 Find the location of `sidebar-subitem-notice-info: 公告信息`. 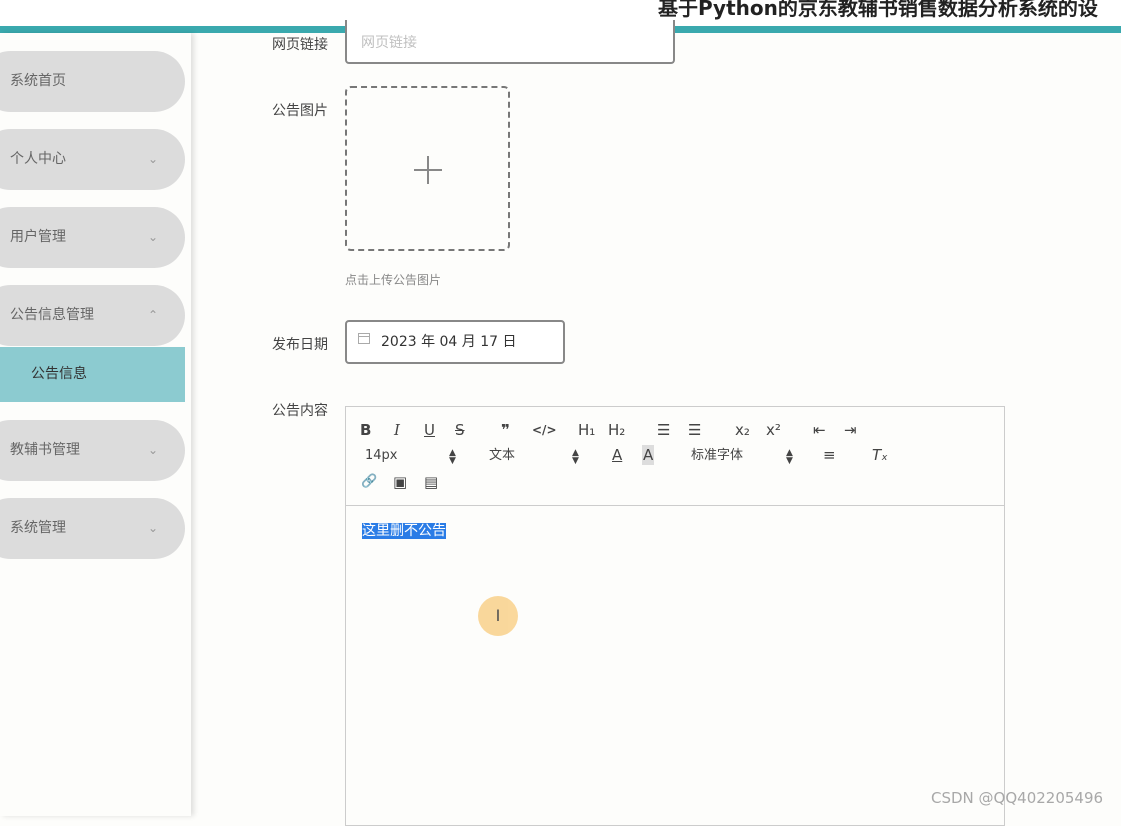

sidebar-subitem-notice-info: 公告信息 is located at coordinates (92, 374).